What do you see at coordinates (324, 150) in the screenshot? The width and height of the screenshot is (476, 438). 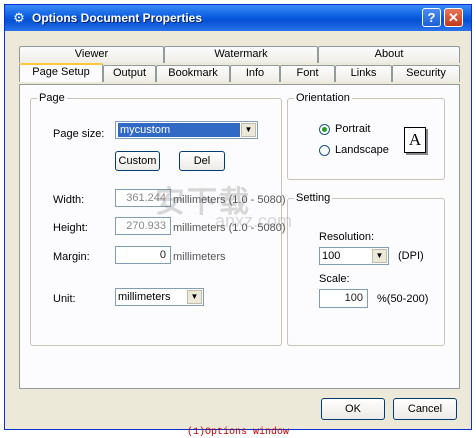 I see `landscape-radio` at bounding box center [324, 150].